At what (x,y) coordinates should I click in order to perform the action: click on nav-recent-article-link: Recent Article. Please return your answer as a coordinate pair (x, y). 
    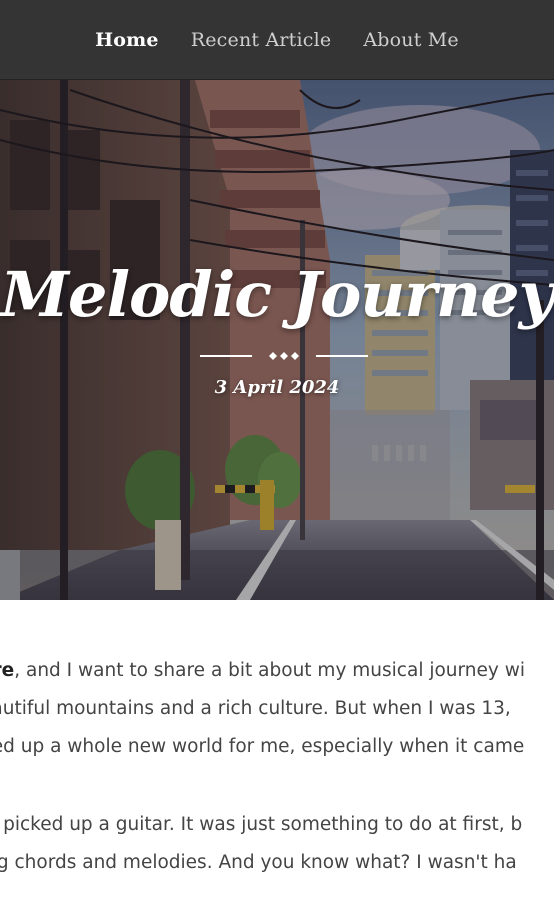
    Looking at the image, I should click on (261, 40).